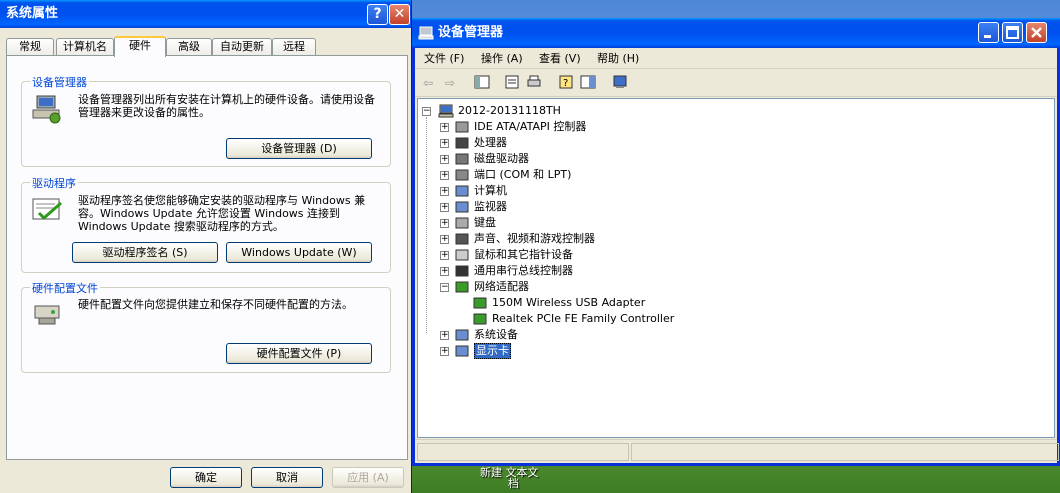 The height and width of the screenshot is (493, 1060). Describe the element at coordinates (462, 351) in the screenshot. I see `display-adapter-icon` at that location.